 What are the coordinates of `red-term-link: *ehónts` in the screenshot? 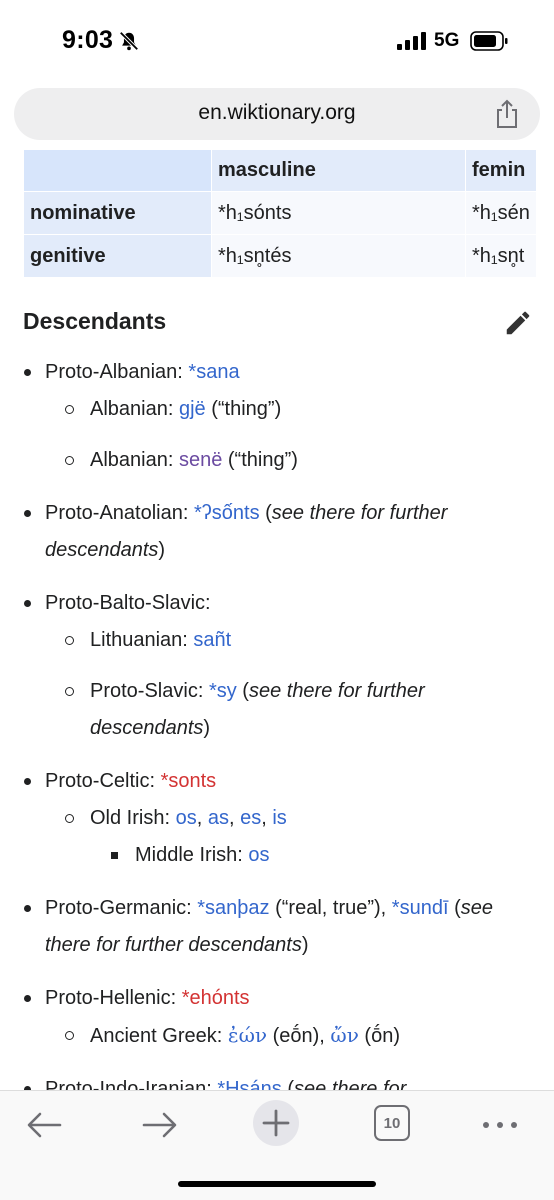 It's located at (216, 998).